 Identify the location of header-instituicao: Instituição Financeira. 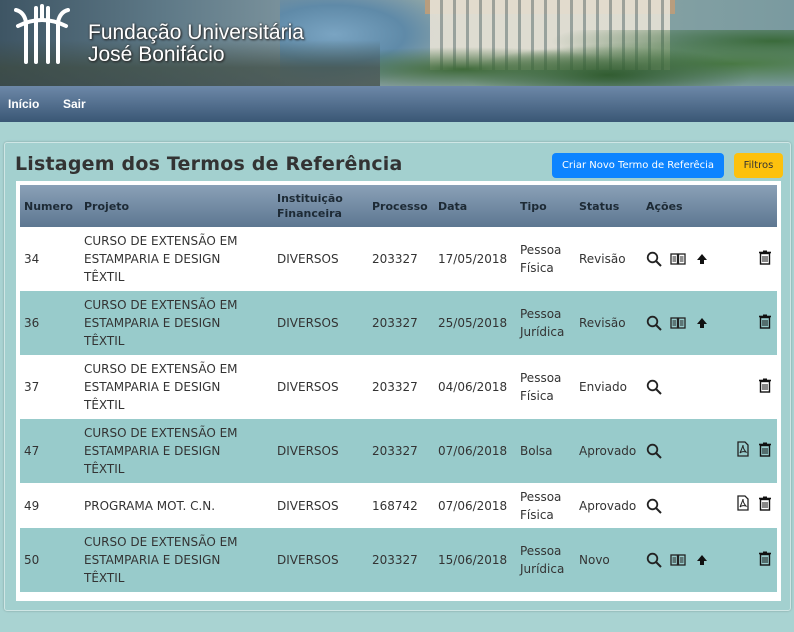
(320, 206).